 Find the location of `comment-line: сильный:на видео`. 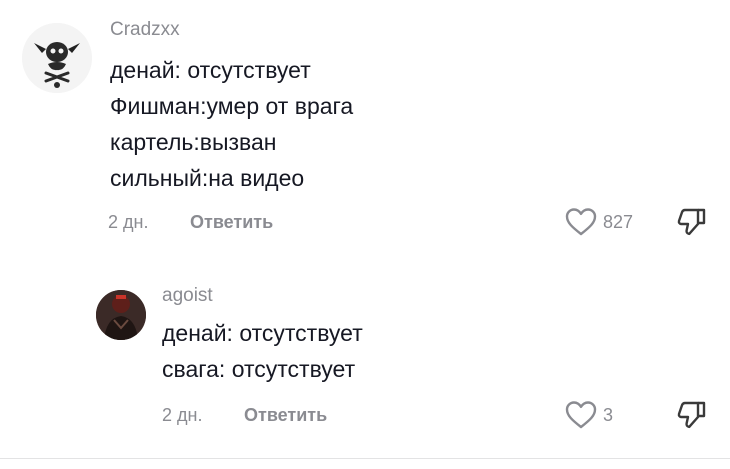

comment-line: сильный:на видео is located at coordinates (207, 178).